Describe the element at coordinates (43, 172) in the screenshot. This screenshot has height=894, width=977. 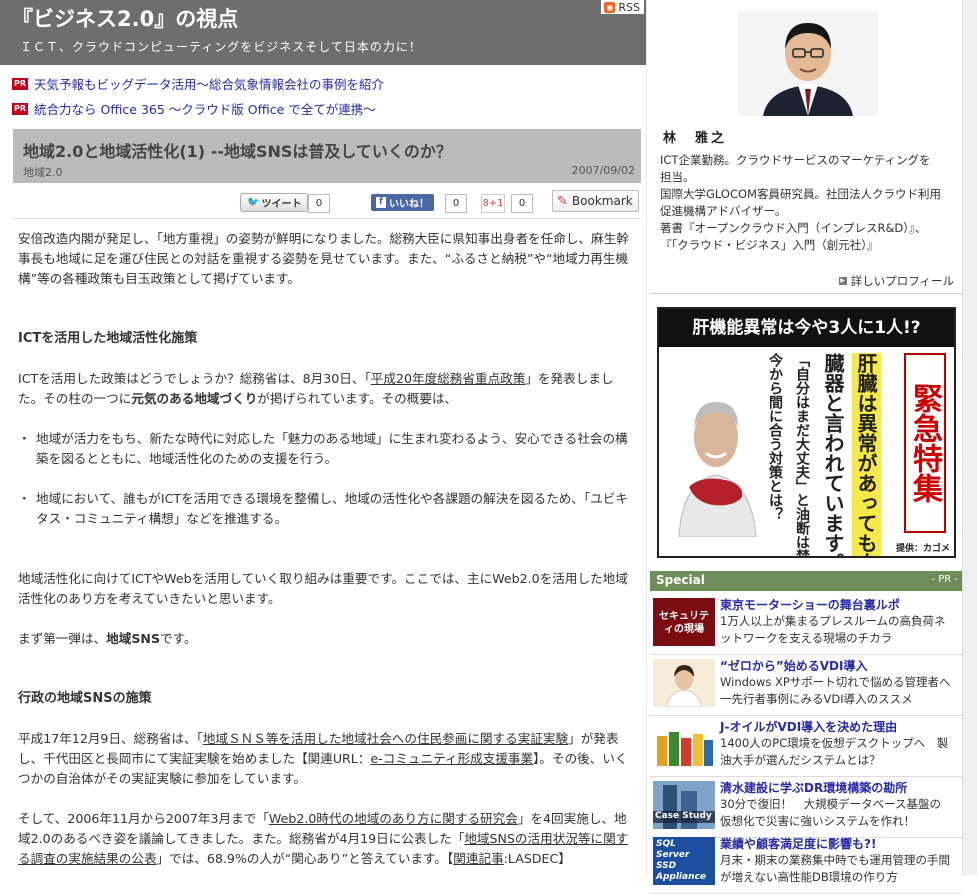
I see `post-category: 地域2.0` at that location.